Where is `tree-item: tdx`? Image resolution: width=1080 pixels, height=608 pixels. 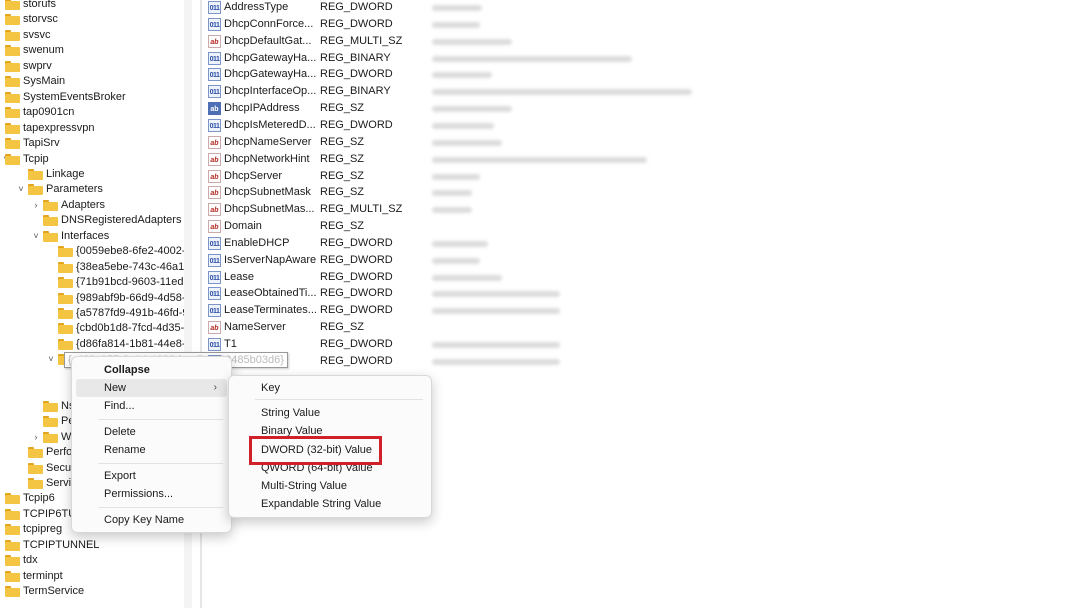
tree-item: tdx is located at coordinates (92, 560).